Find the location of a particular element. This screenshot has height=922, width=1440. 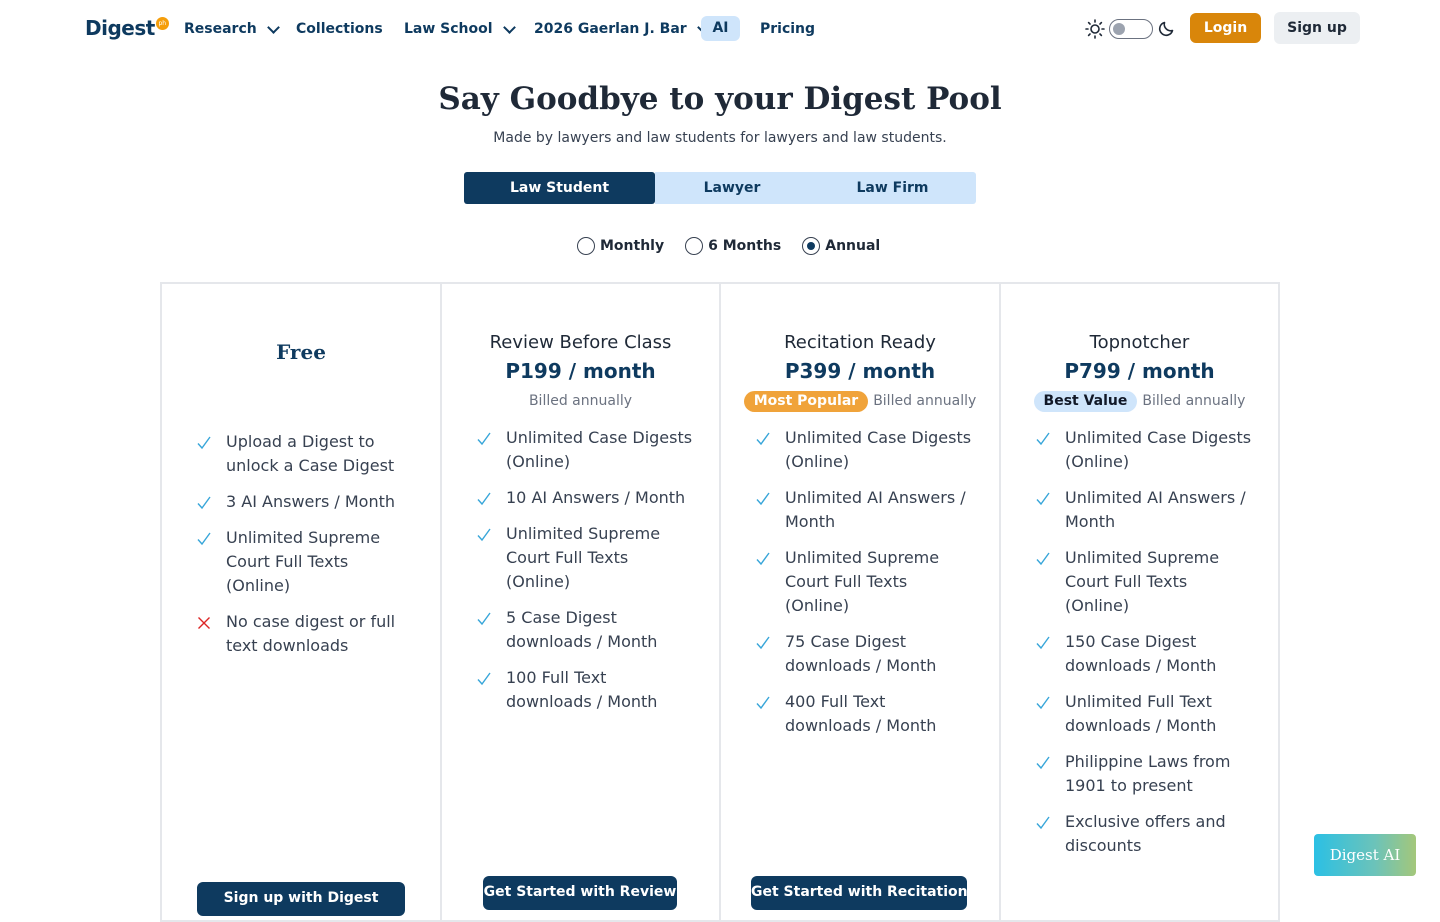

cross-icon is located at coordinates (204, 623).